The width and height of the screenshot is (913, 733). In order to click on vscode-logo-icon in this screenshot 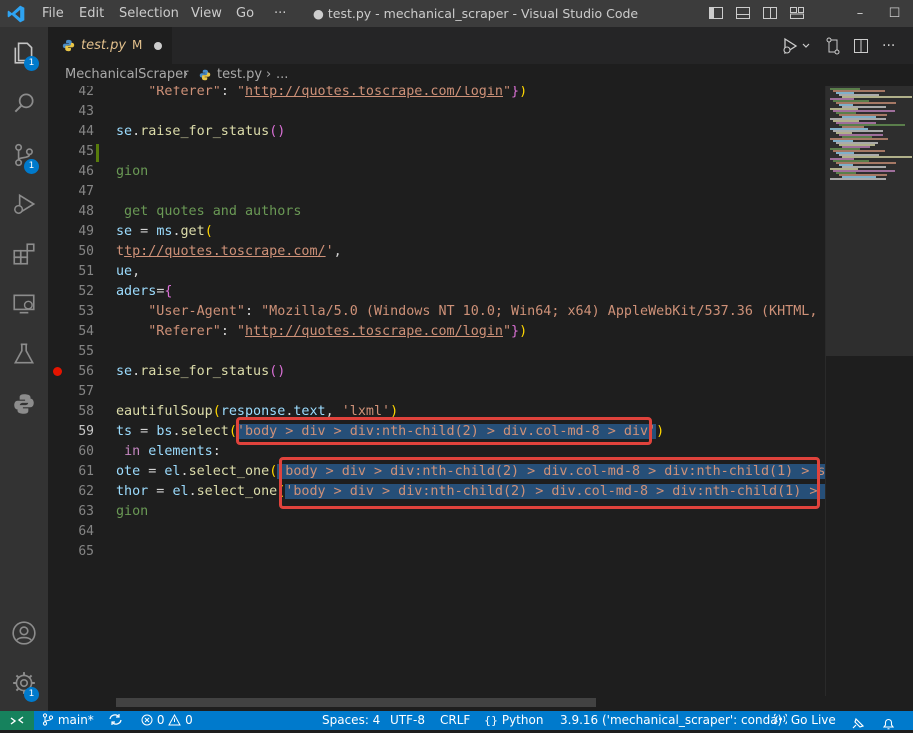, I will do `click(16, 14)`.